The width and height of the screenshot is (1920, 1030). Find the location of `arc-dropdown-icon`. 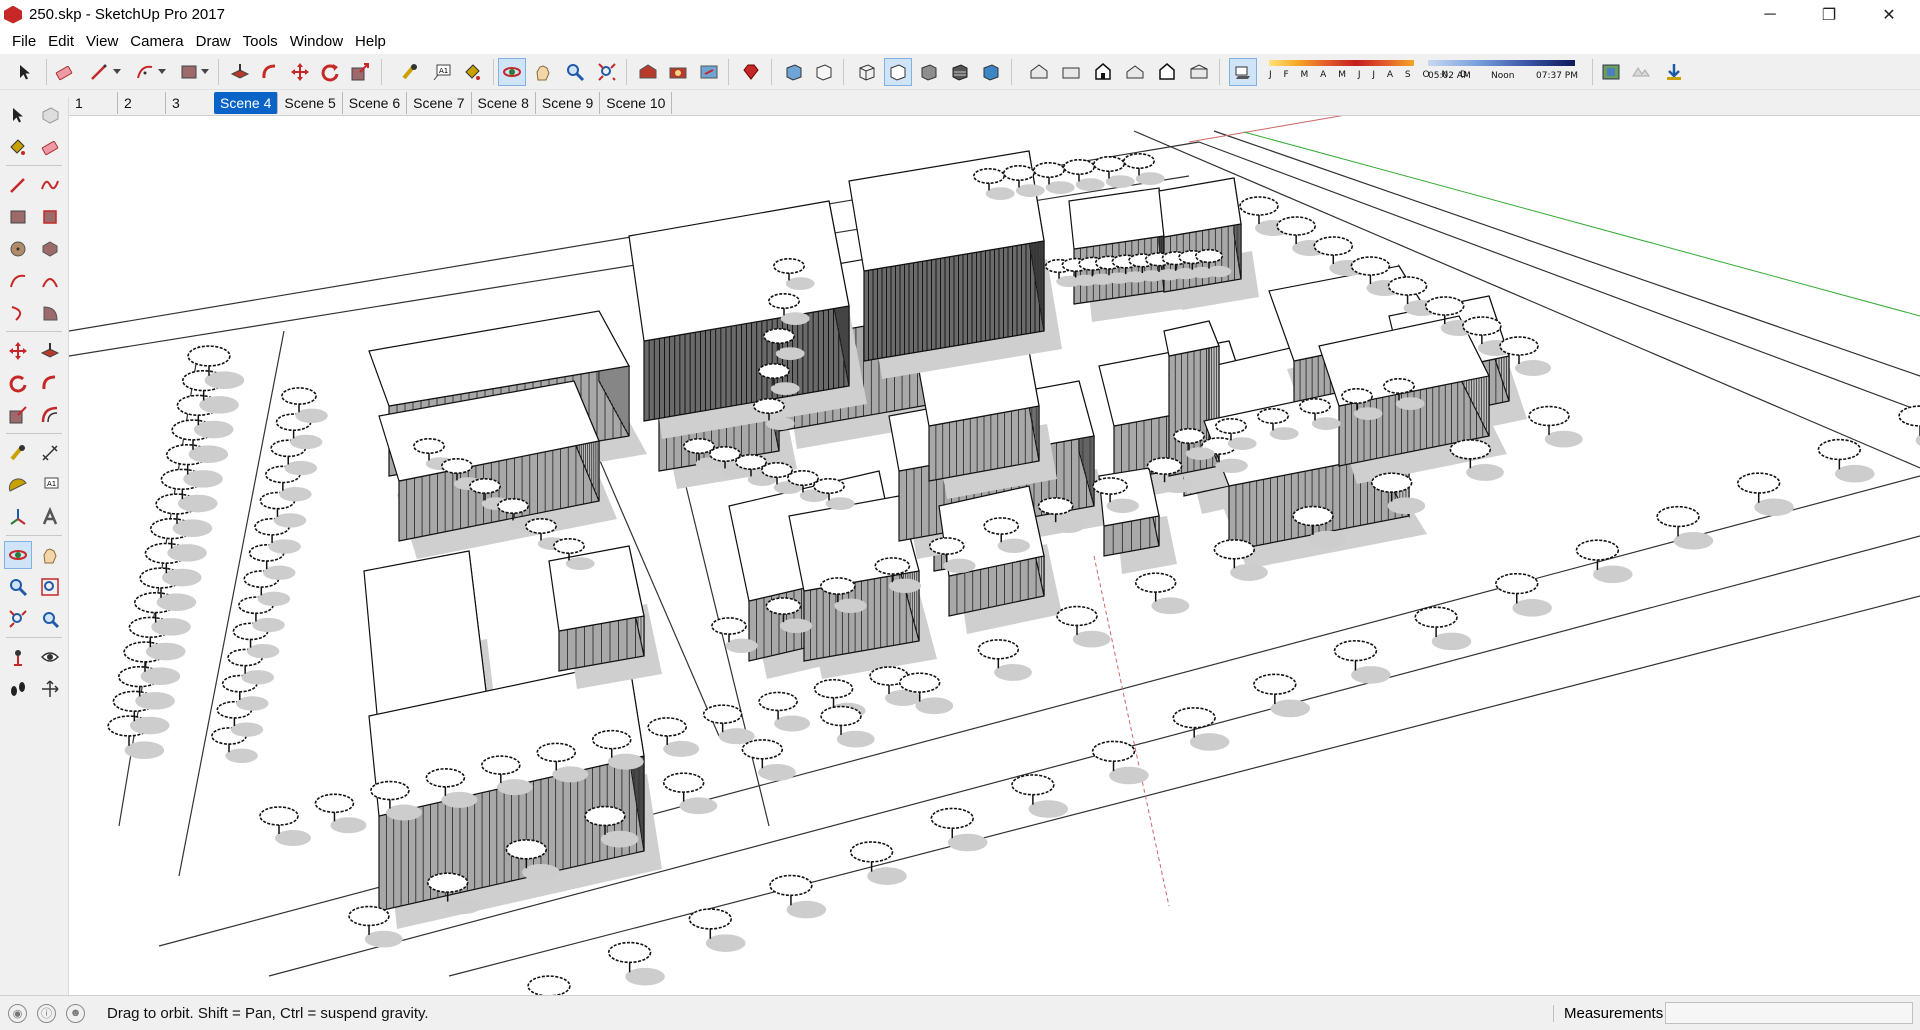

arc-dropdown-icon is located at coordinates (162, 72).